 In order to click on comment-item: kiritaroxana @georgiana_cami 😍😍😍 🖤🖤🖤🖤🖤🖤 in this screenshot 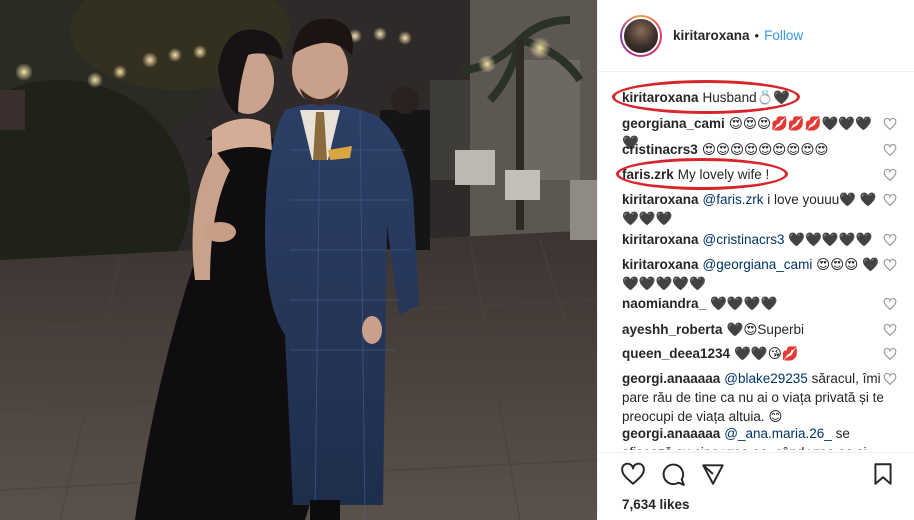, I will do `click(753, 274)`.